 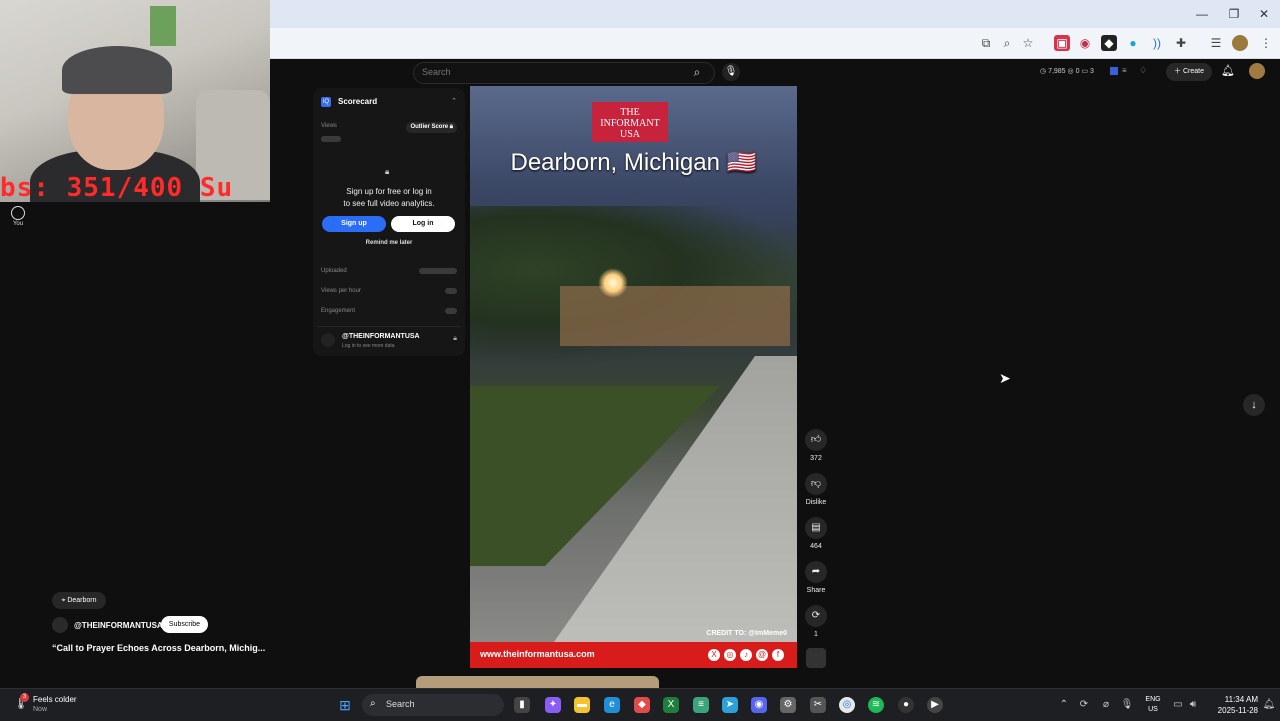 What do you see at coordinates (1193, 705) in the screenshot?
I see `volume-icon: 🔊︎` at bounding box center [1193, 705].